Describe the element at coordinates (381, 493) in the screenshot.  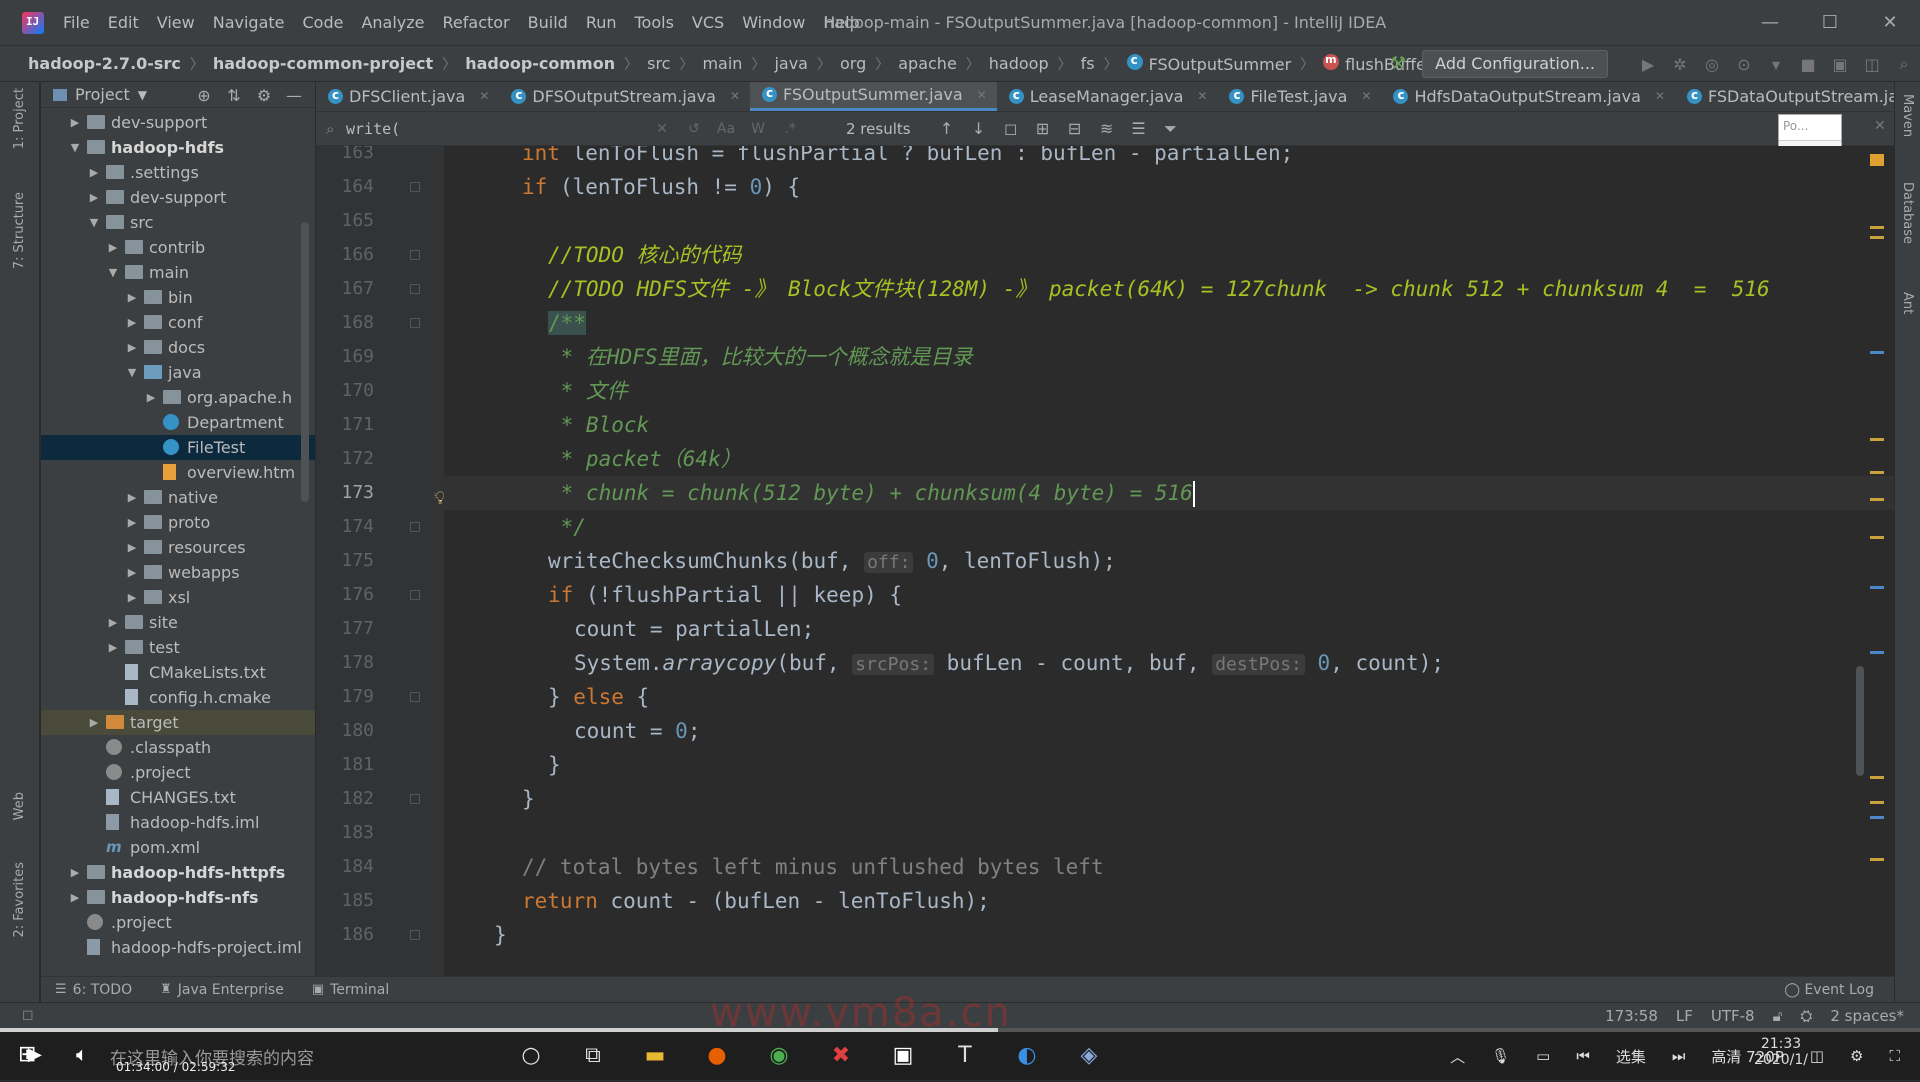
I see `line-number: 173 💡︎` at that location.